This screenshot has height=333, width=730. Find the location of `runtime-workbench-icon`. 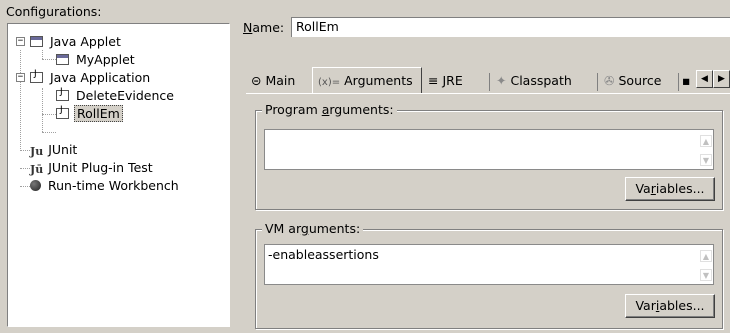

runtime-workbench-icon is located at coordinates (35, 185).